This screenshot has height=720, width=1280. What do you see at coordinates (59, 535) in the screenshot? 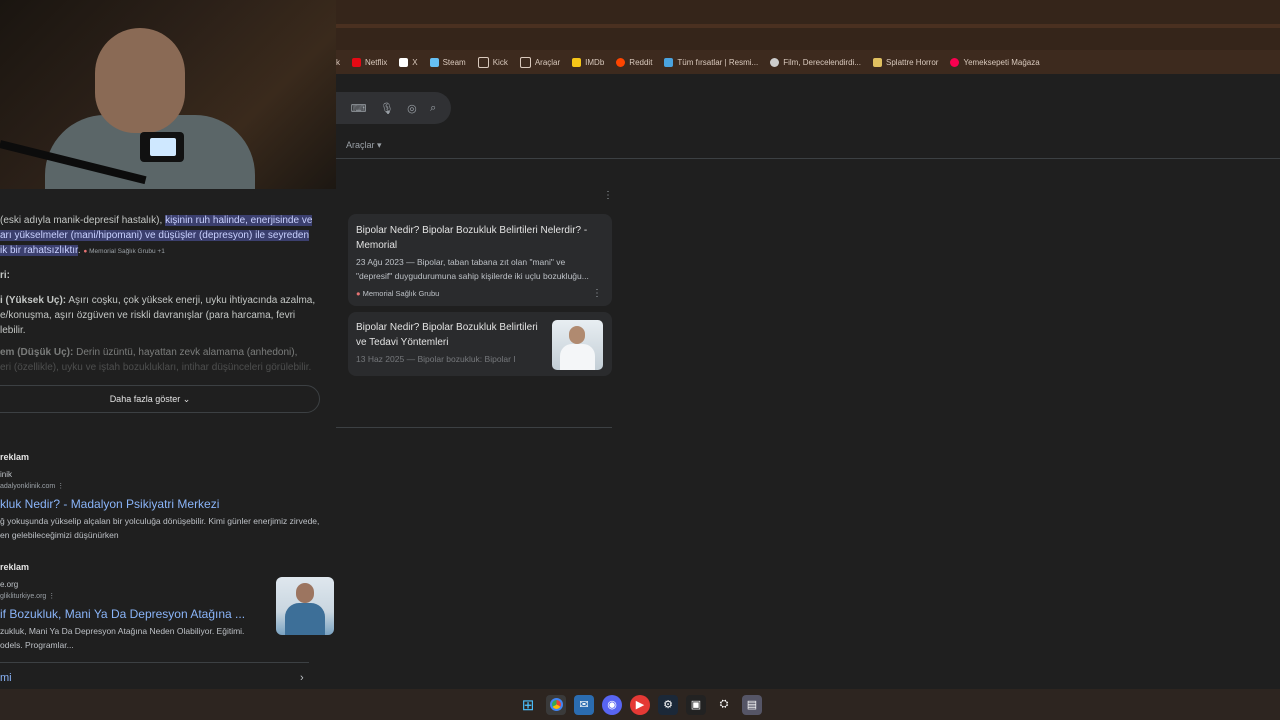
I see `ad-desc-text: en gelebileceğimizi düşünürken` at bounding box center [59, 535].